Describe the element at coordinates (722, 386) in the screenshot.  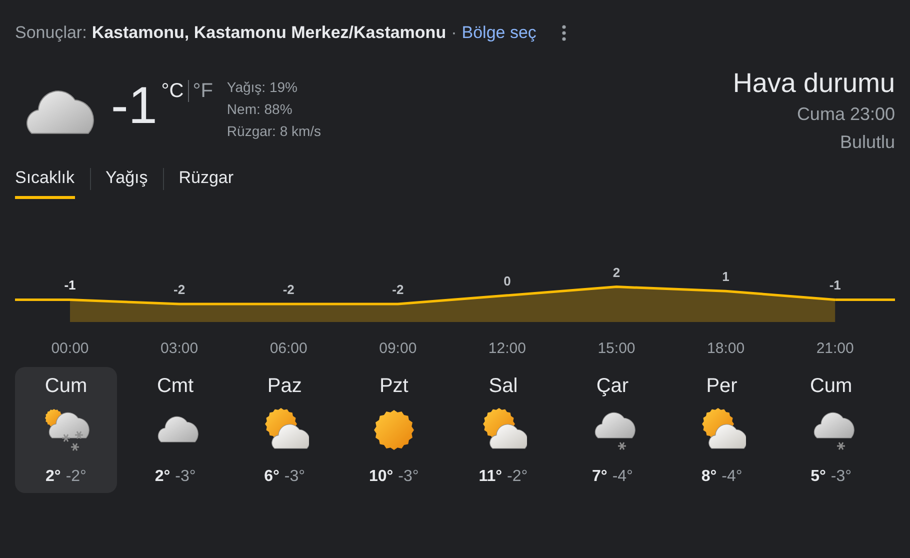
I see `day-name: Per` at that location.